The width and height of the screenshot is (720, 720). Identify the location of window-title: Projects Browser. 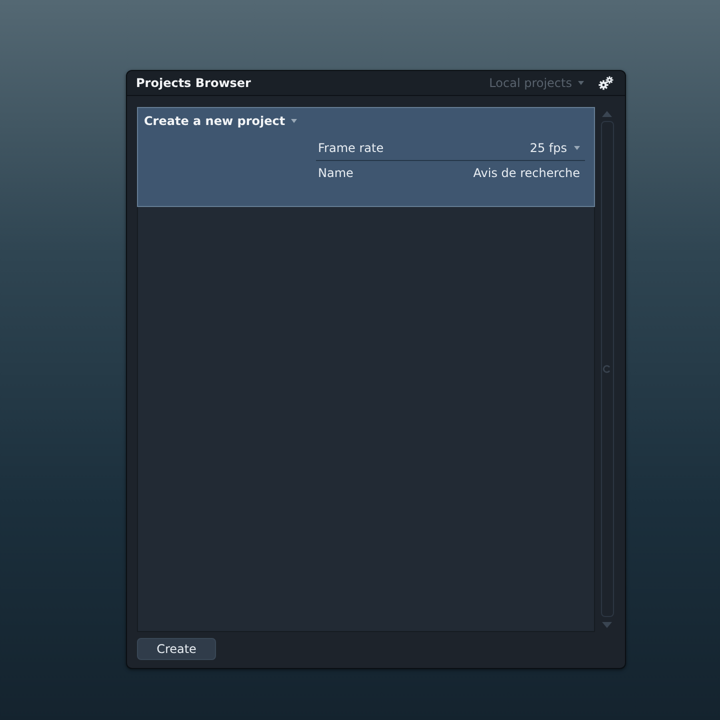
(193, 83).